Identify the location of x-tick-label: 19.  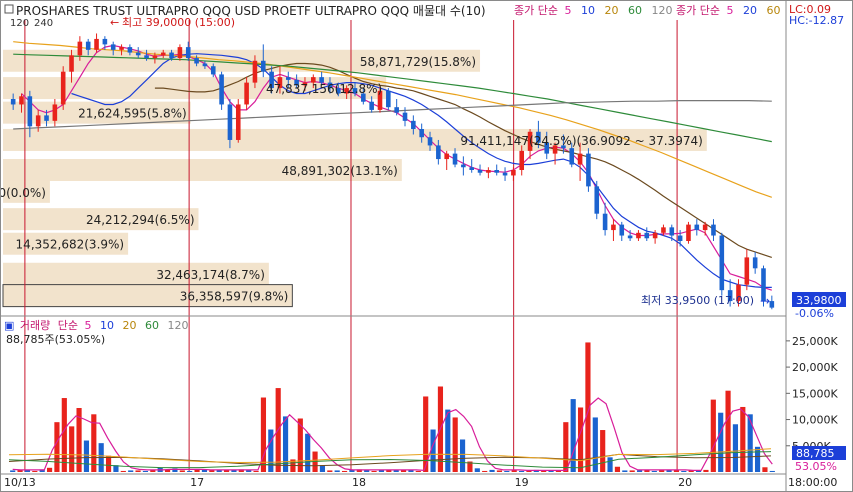
(522, 482).